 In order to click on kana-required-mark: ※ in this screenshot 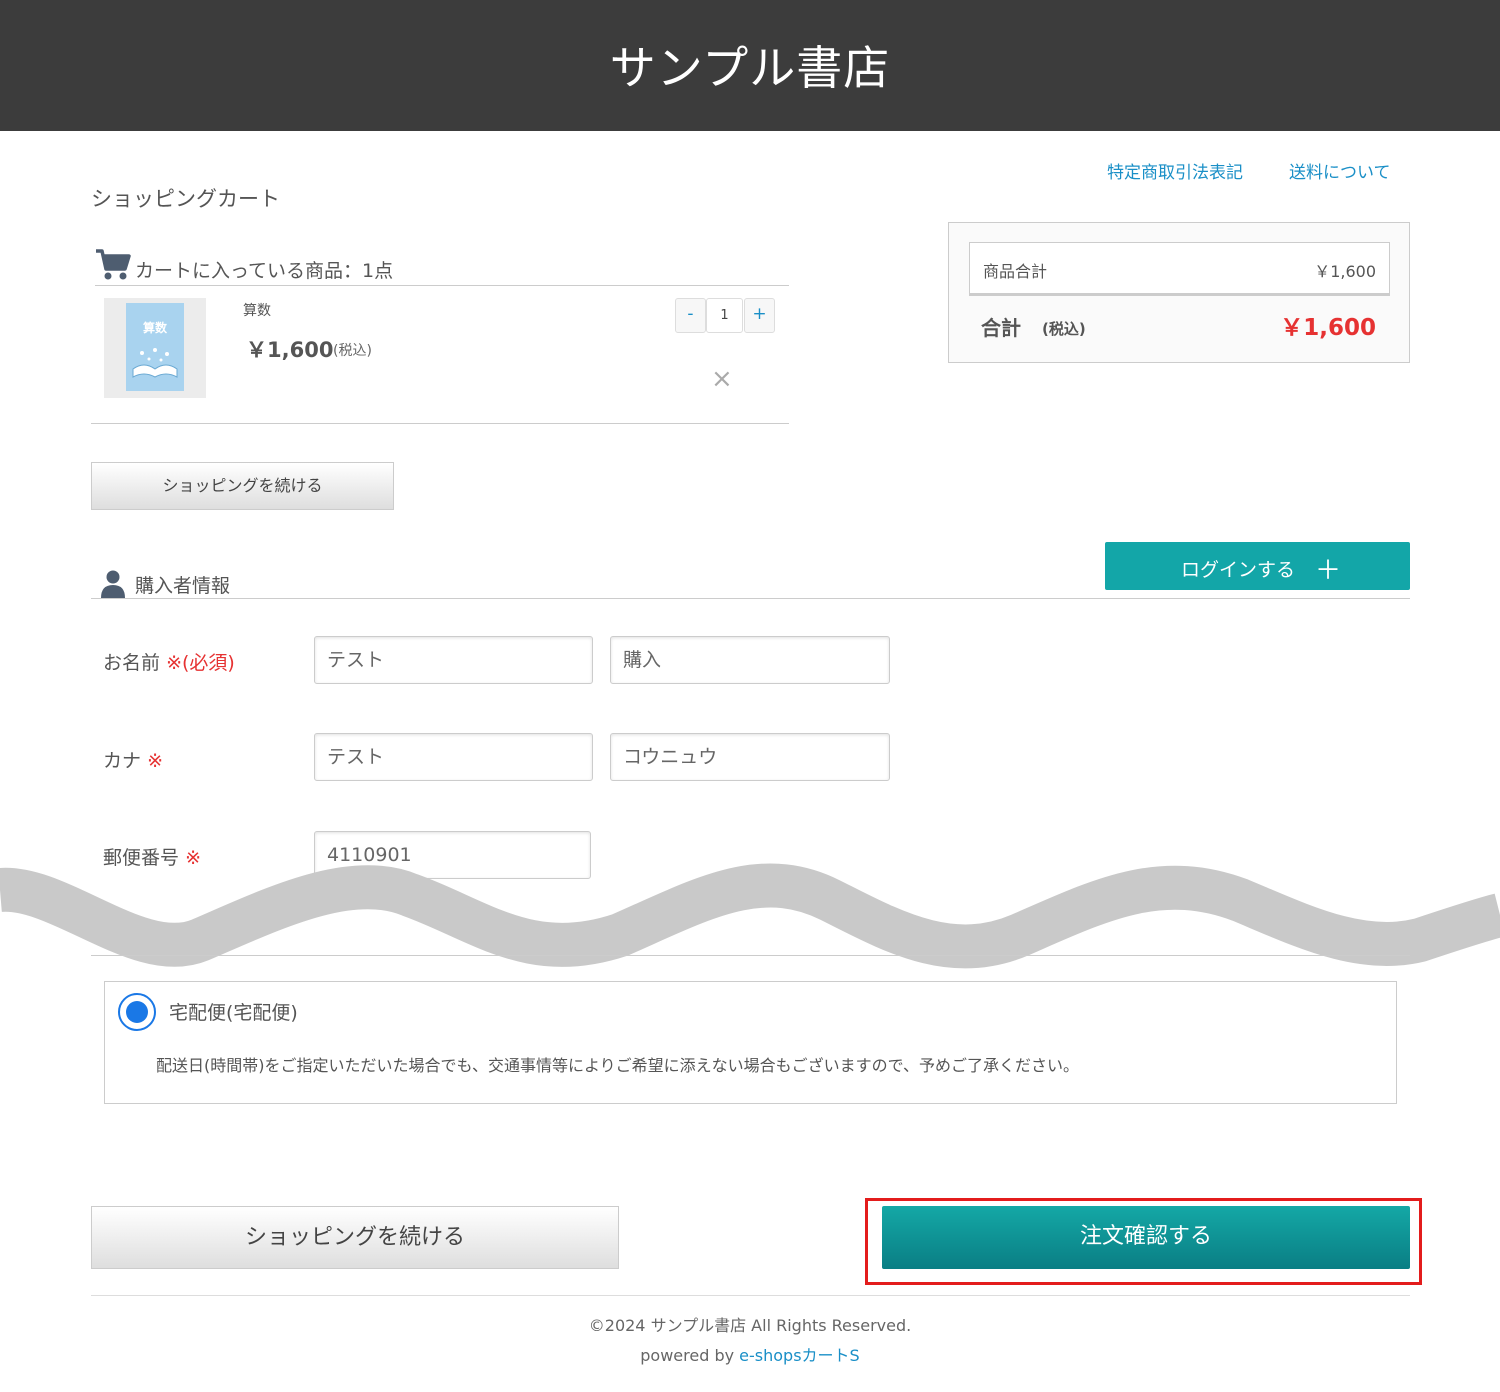, I will do `click(155, 761)`.